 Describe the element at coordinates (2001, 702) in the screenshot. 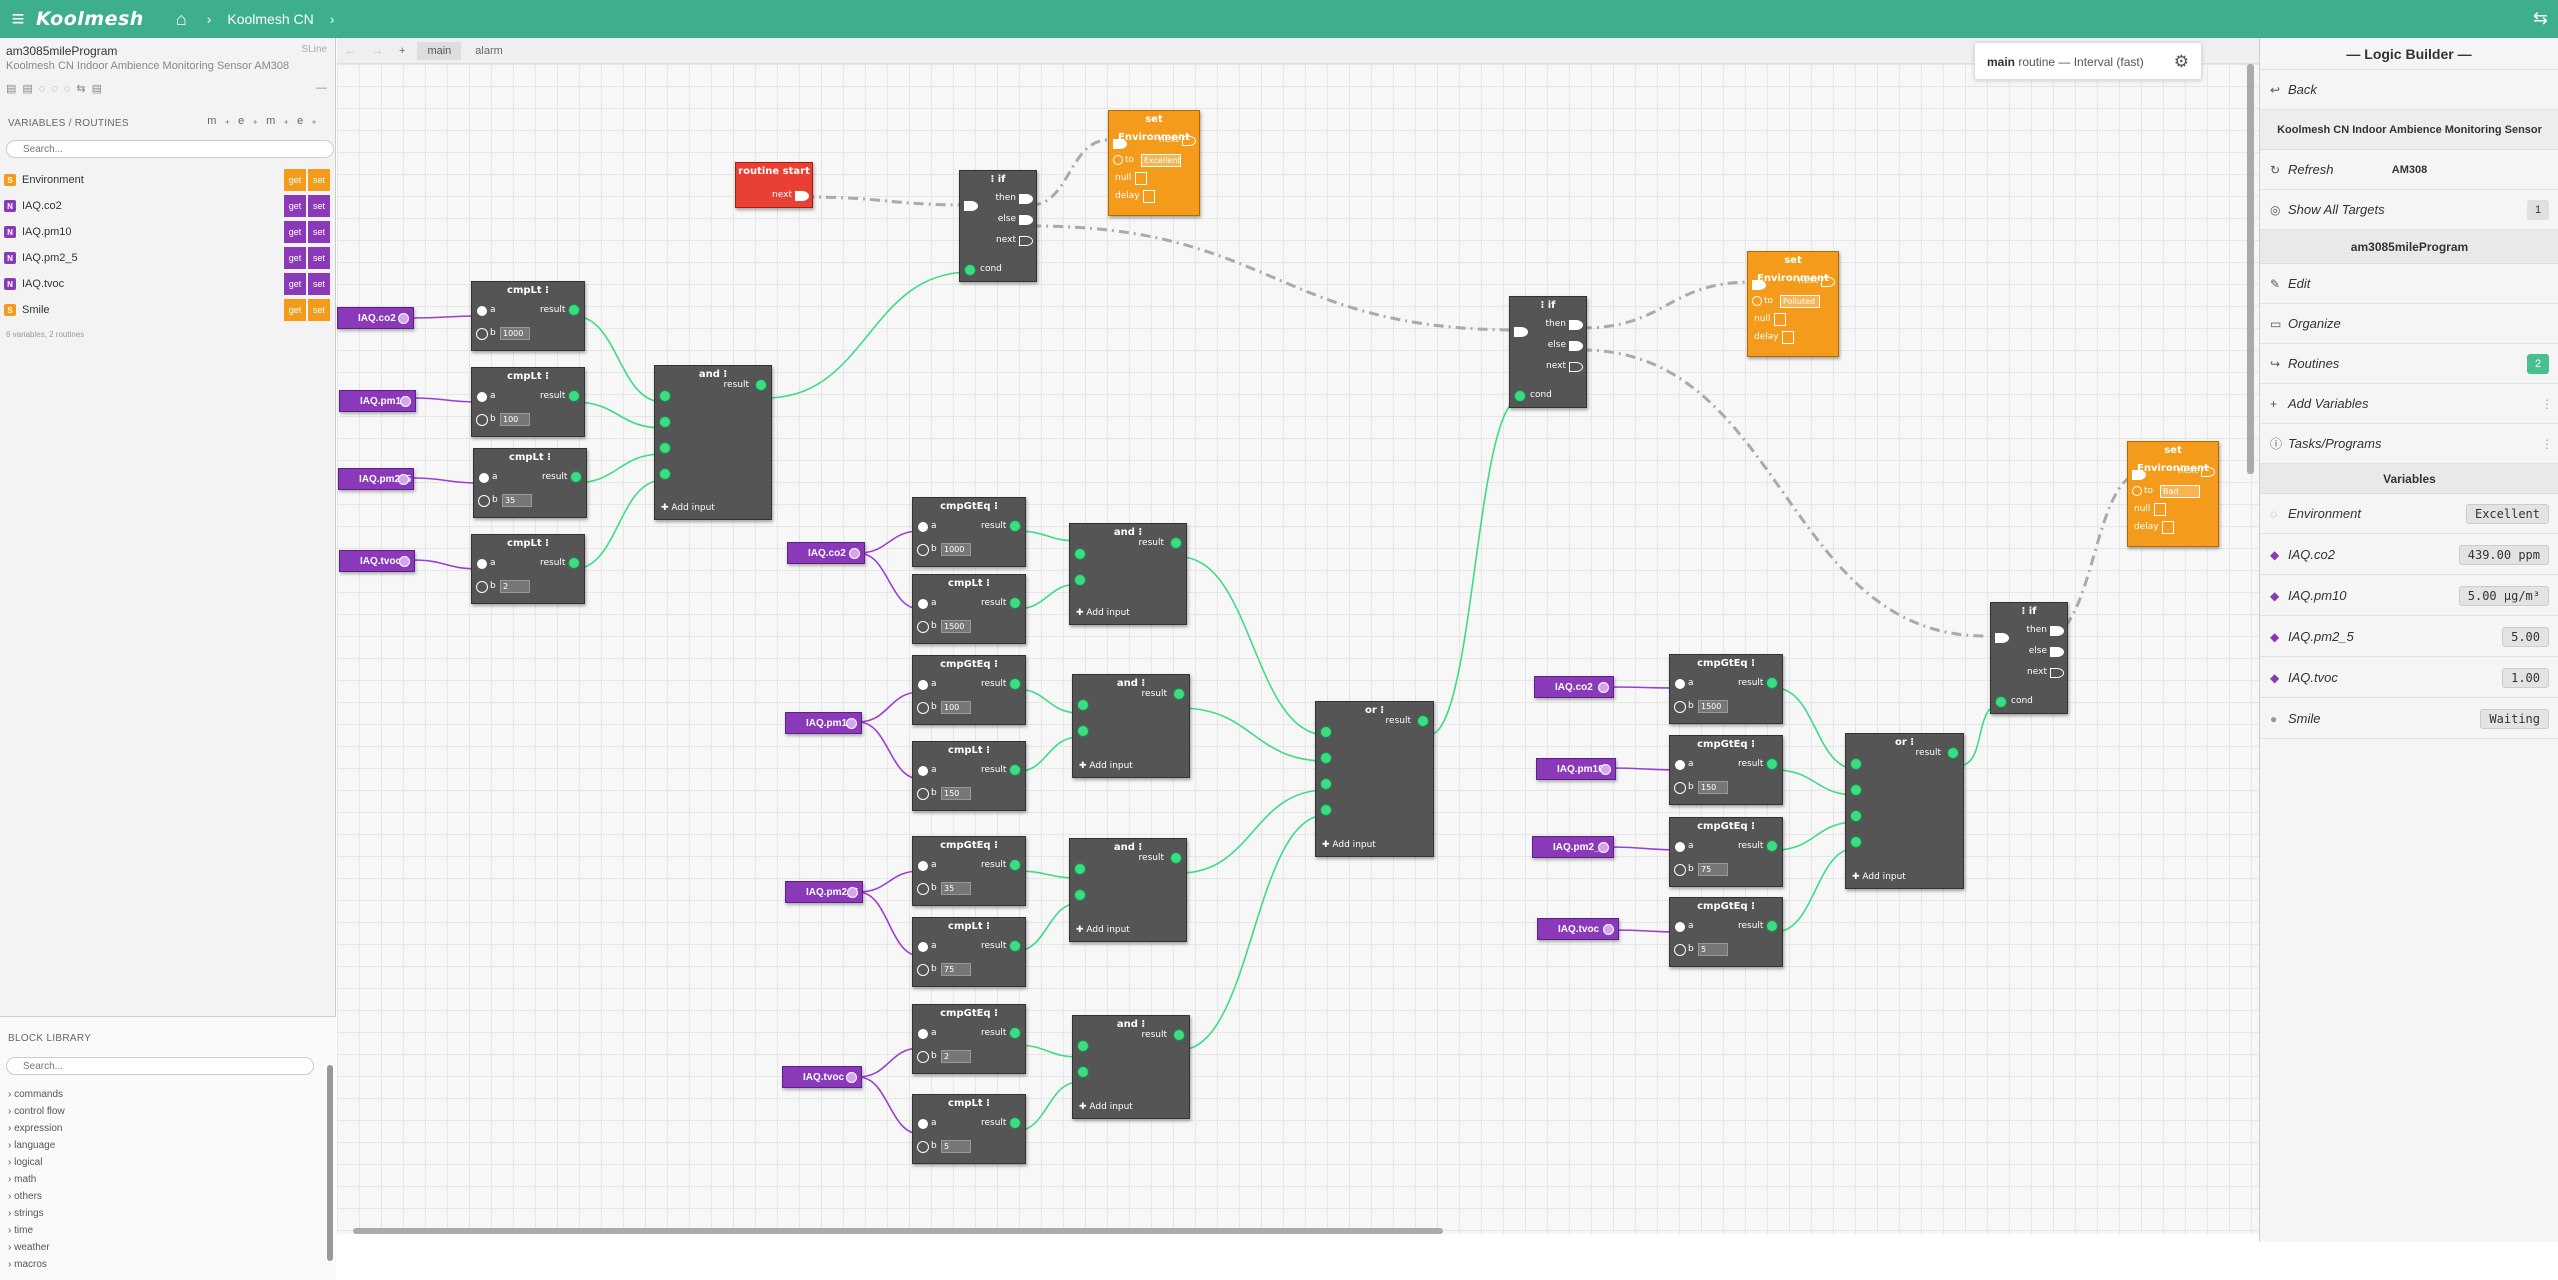

I see `cond-pin` at that location.